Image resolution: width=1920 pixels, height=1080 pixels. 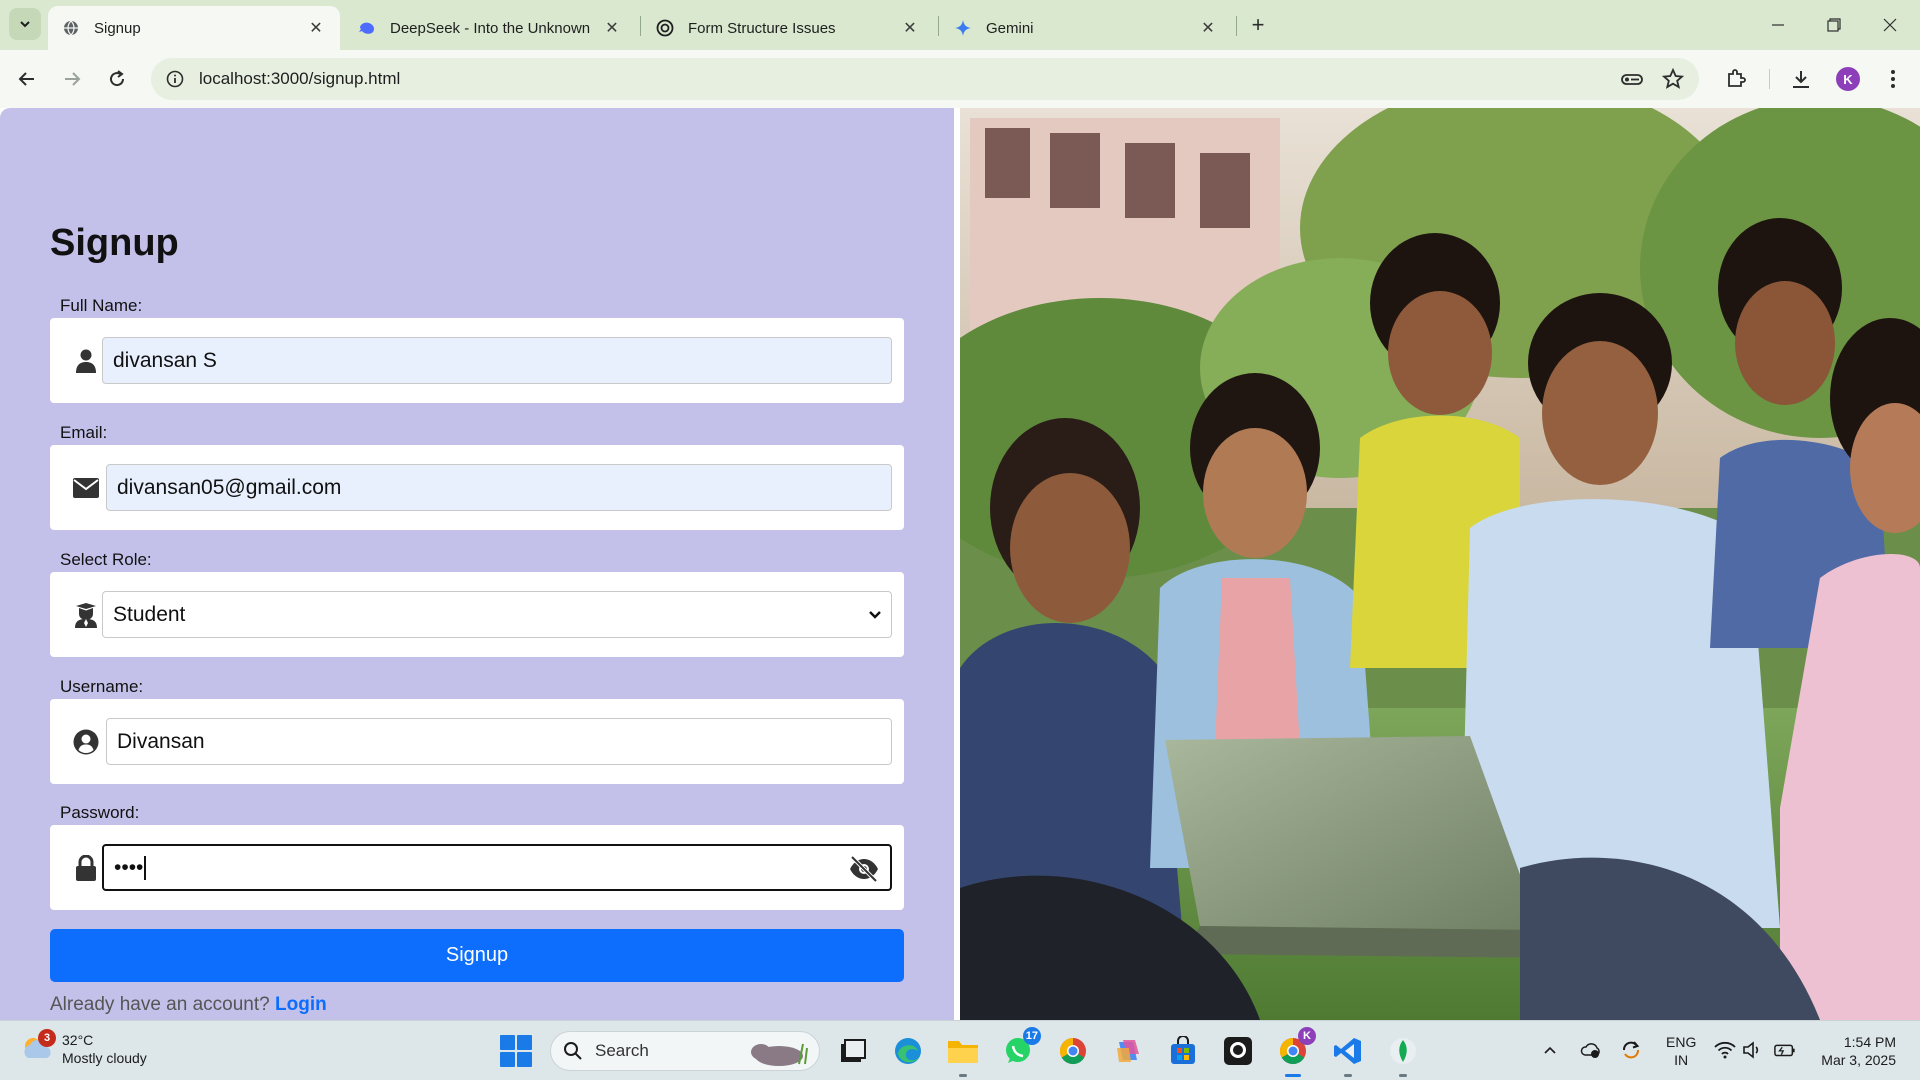 I want to click on username-input: Divansan, so click(x=499, y=741).